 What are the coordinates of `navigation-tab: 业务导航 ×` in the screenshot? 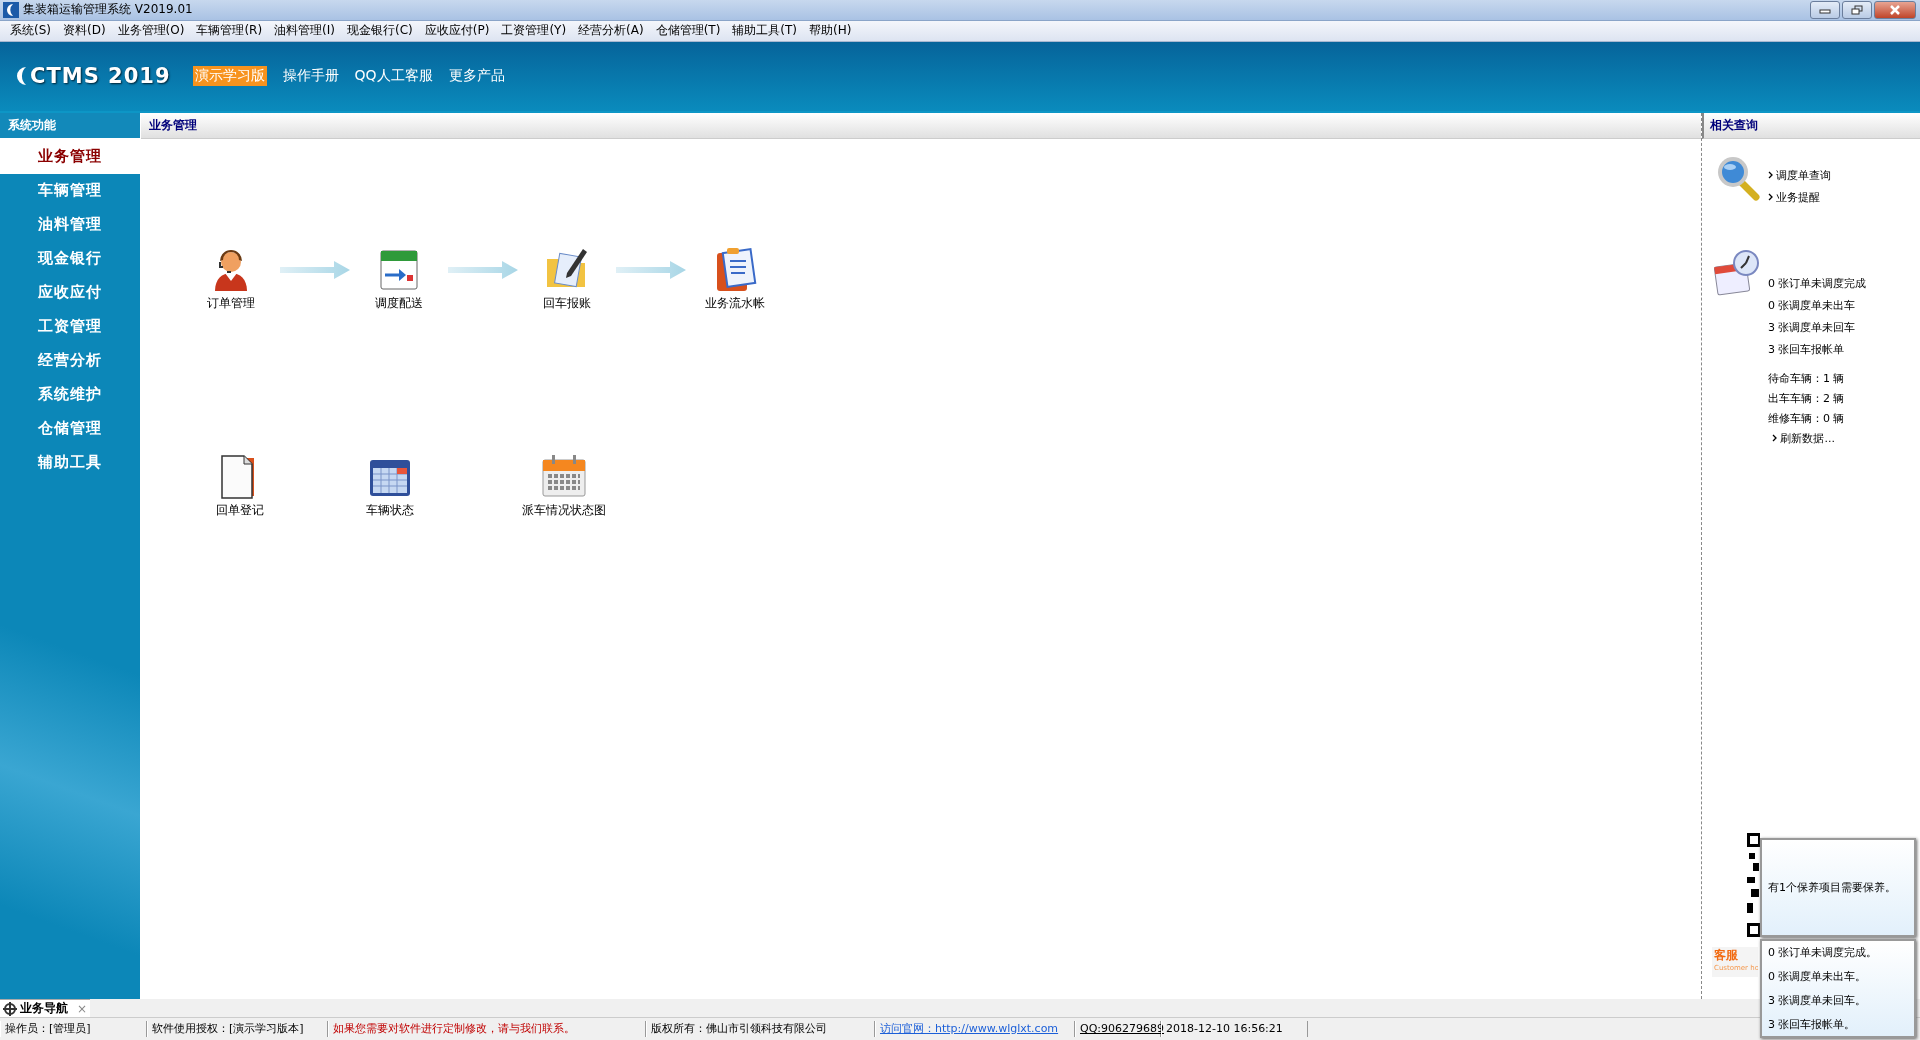 It's located at (45, 1008).